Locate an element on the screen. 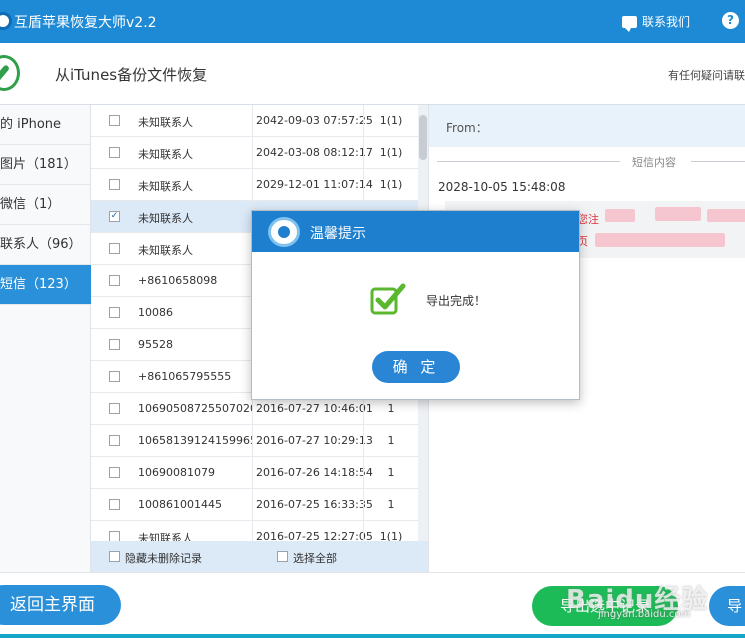 This screenshot has width=745, height=638. message-row: 未知联系人 2042-03-08 08:12:17 1(1) is located at coordinates (254, 153).